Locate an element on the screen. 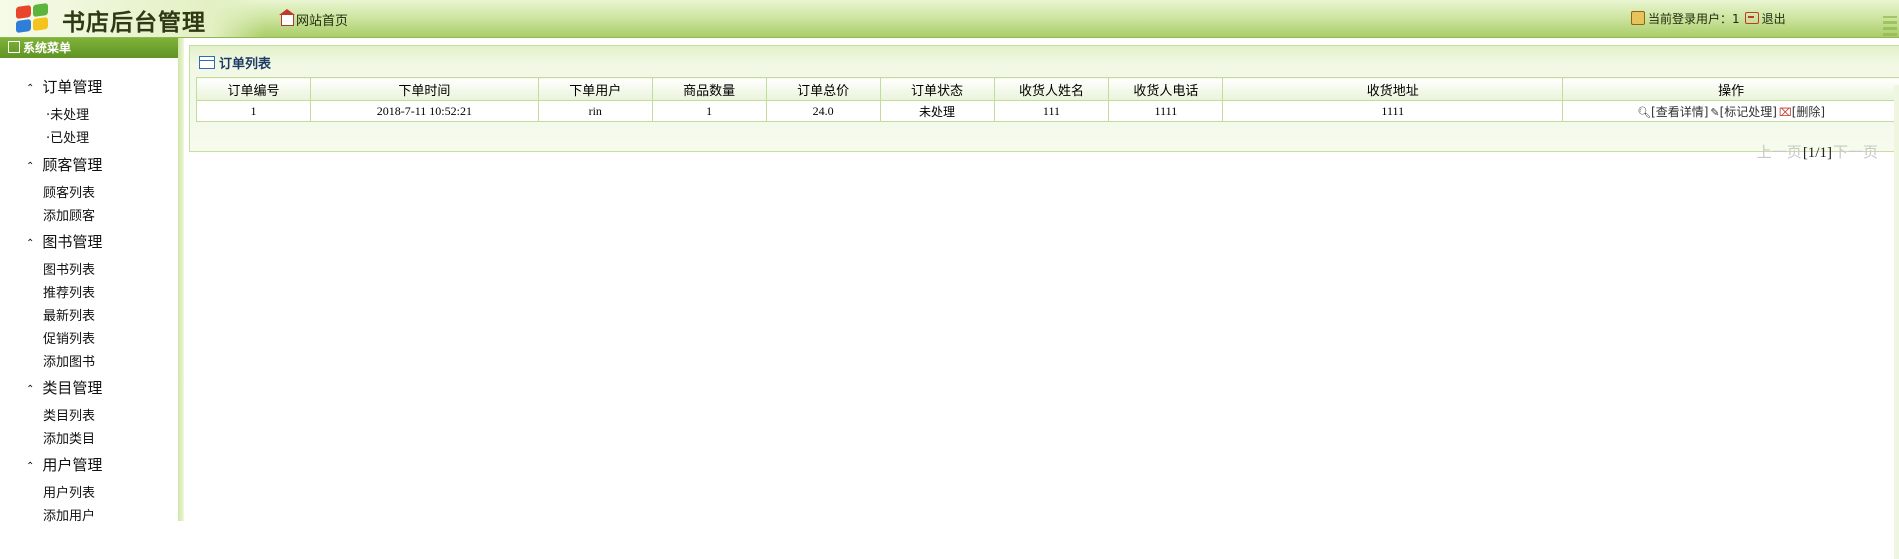  menu-group-label: 类目管理 is located at coordinates (72, 388).